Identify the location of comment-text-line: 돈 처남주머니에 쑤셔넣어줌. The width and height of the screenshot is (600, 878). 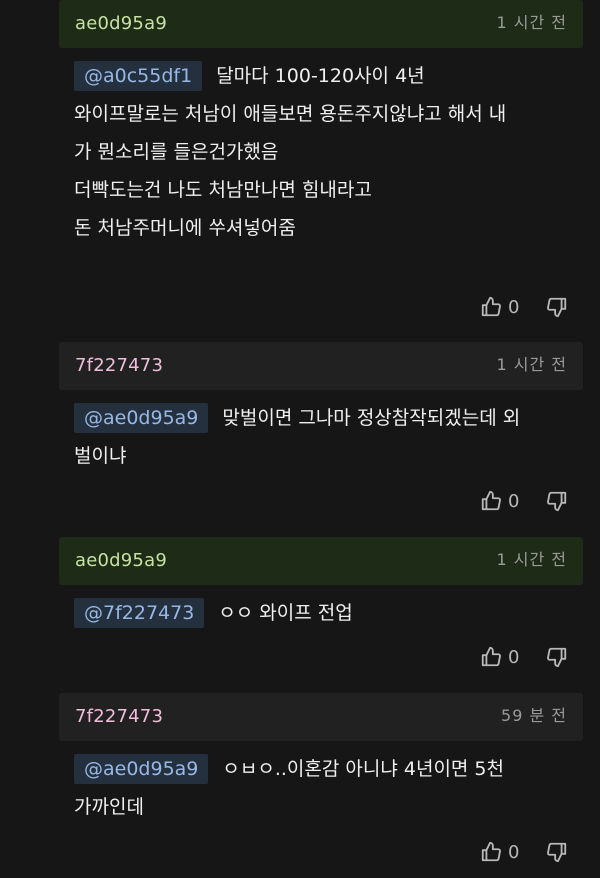
(185, 228).